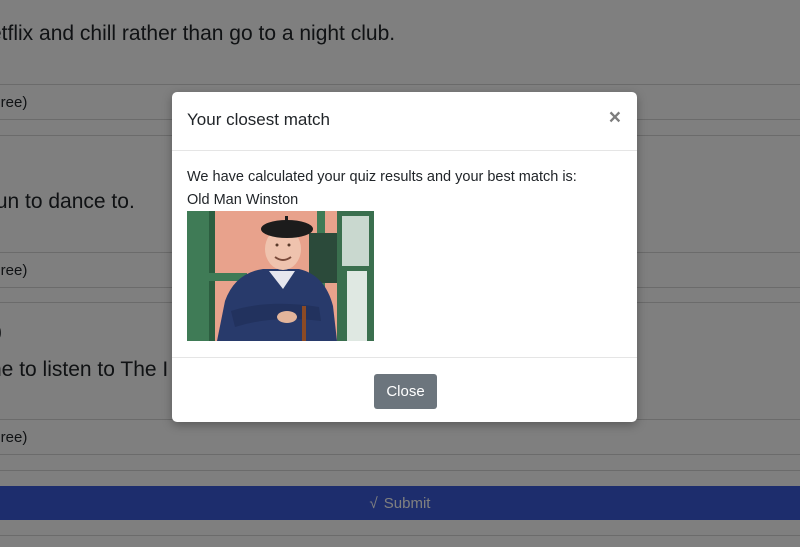 This screenshot has width=800, height=547. What do you see at coordinates (404, 121) in the screenshot?
I see `modal-header: Your closest match ×` at bounding box center [404, 121].